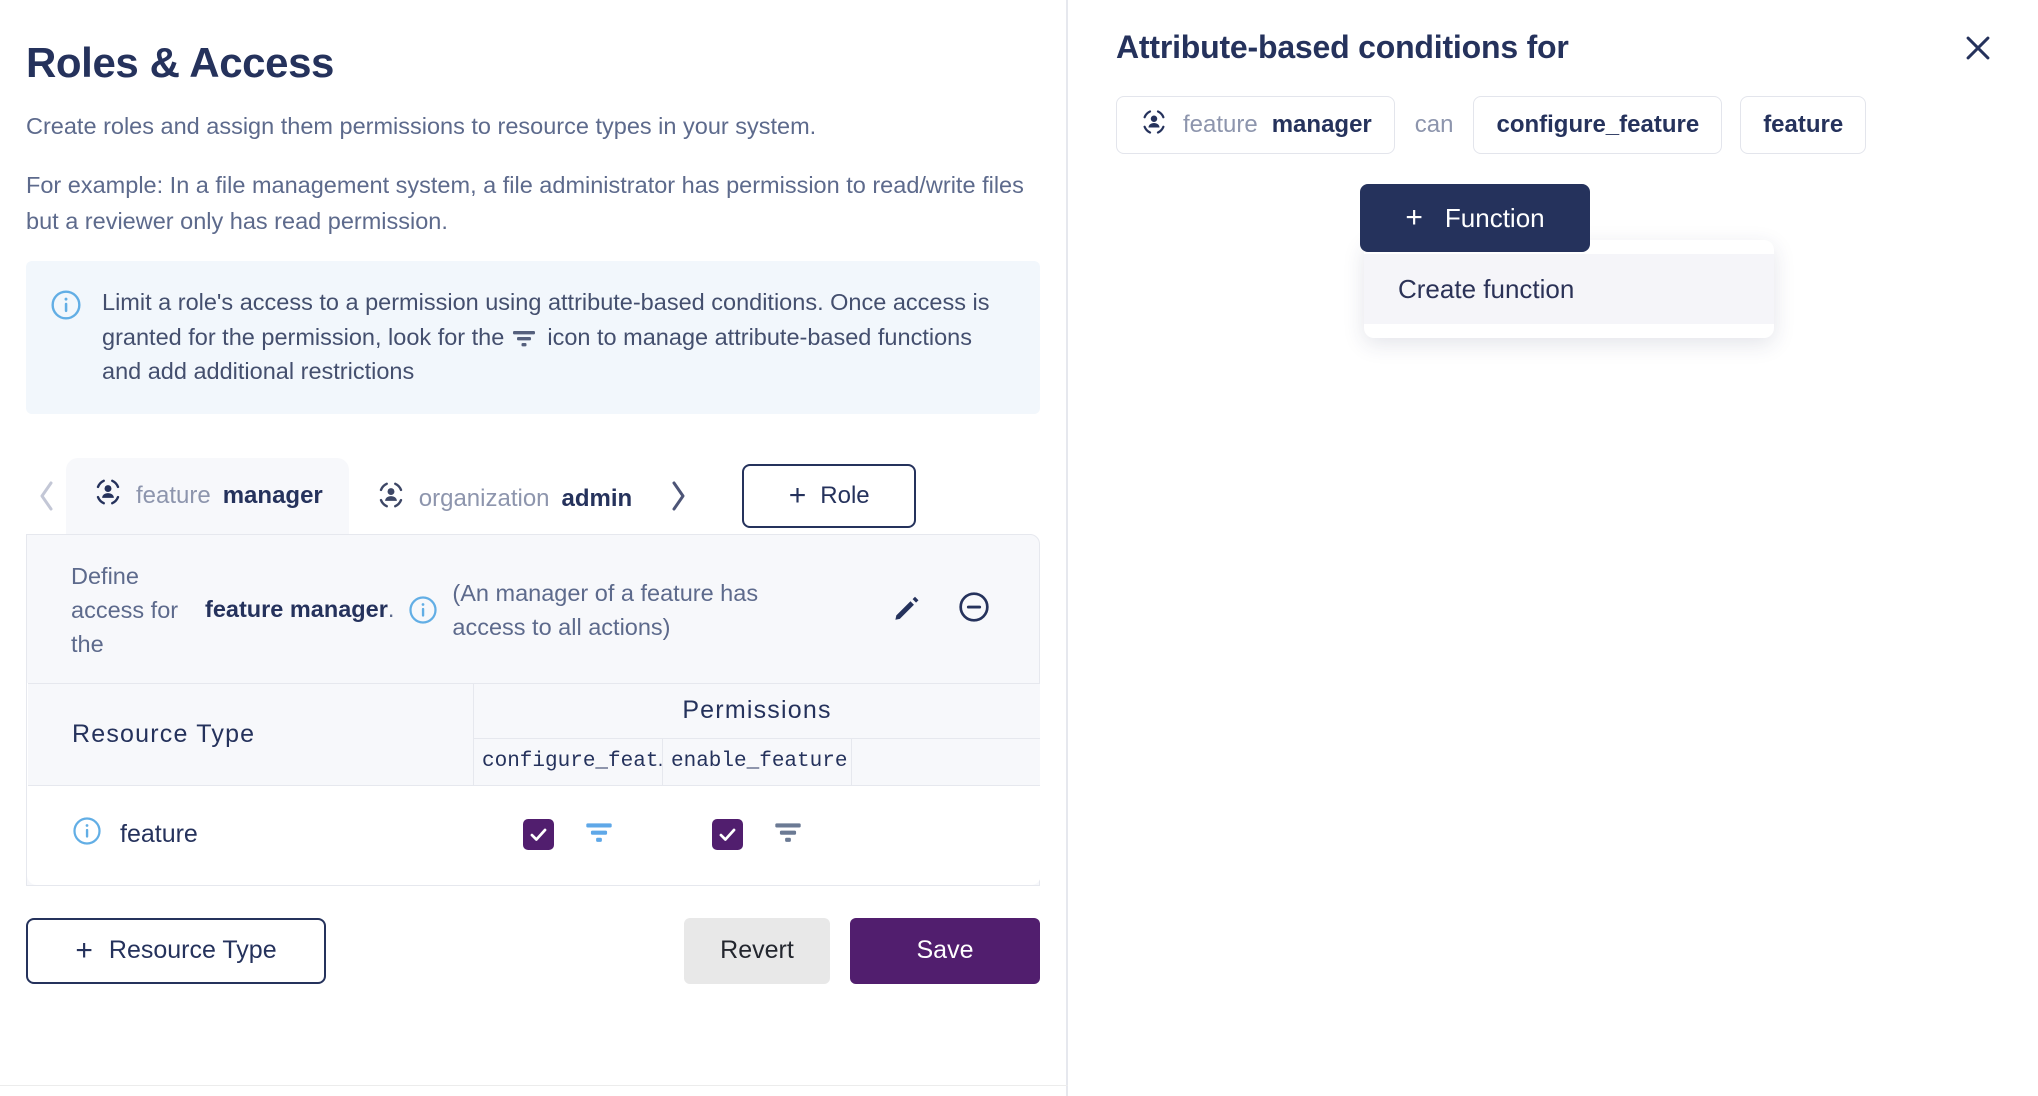  What do you see at coordinates (534, 1085) in the screenshot?
I see `footer-divider` at bounding box center [534, 1085].